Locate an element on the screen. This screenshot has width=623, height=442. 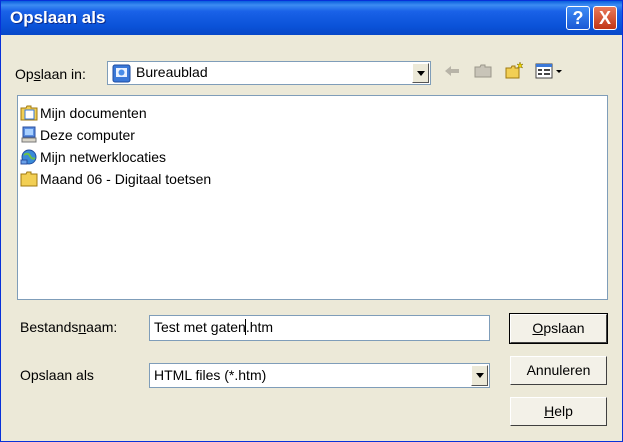
filename-label: Bestandsnaam: is located at coordinates (69, 327).